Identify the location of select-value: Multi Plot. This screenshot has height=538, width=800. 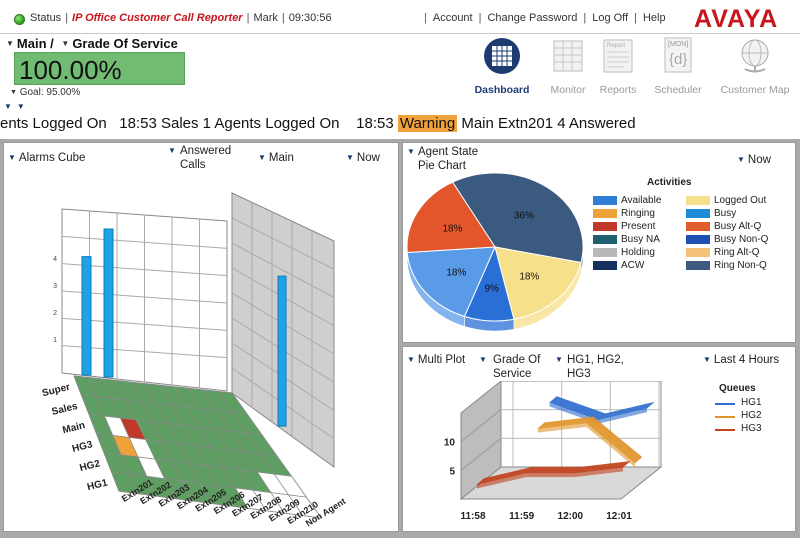
(441, 360).